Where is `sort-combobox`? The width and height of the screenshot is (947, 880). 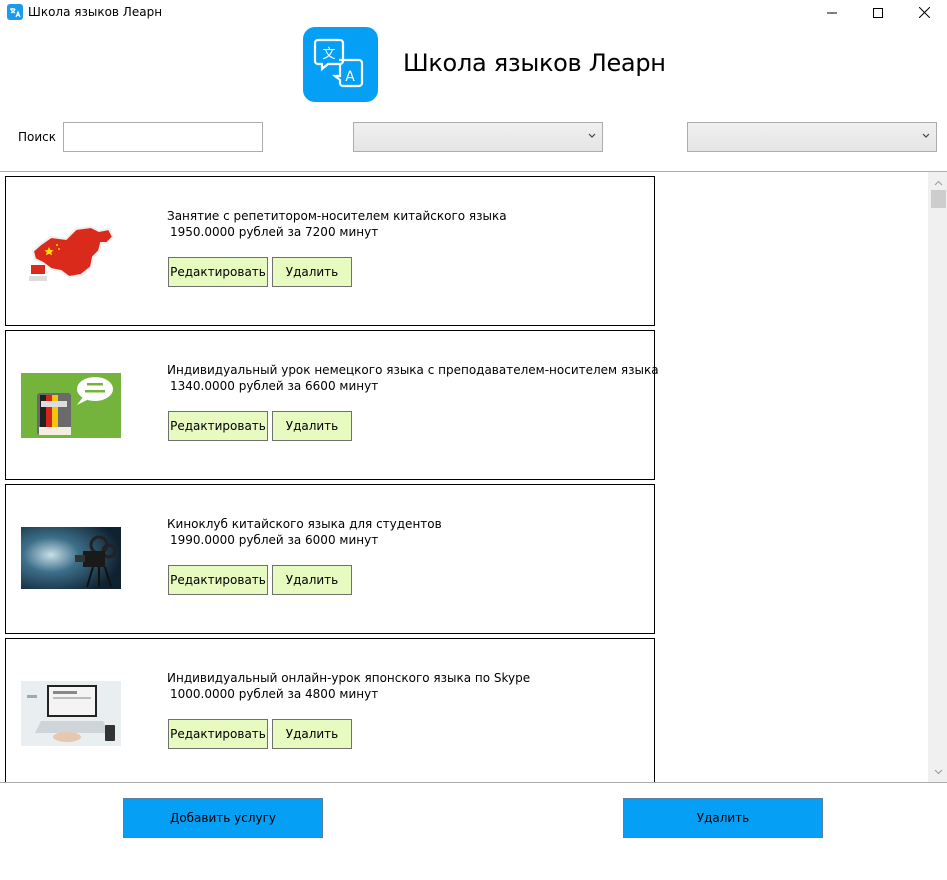 sort-combobox is located at coordinates (478, 137).